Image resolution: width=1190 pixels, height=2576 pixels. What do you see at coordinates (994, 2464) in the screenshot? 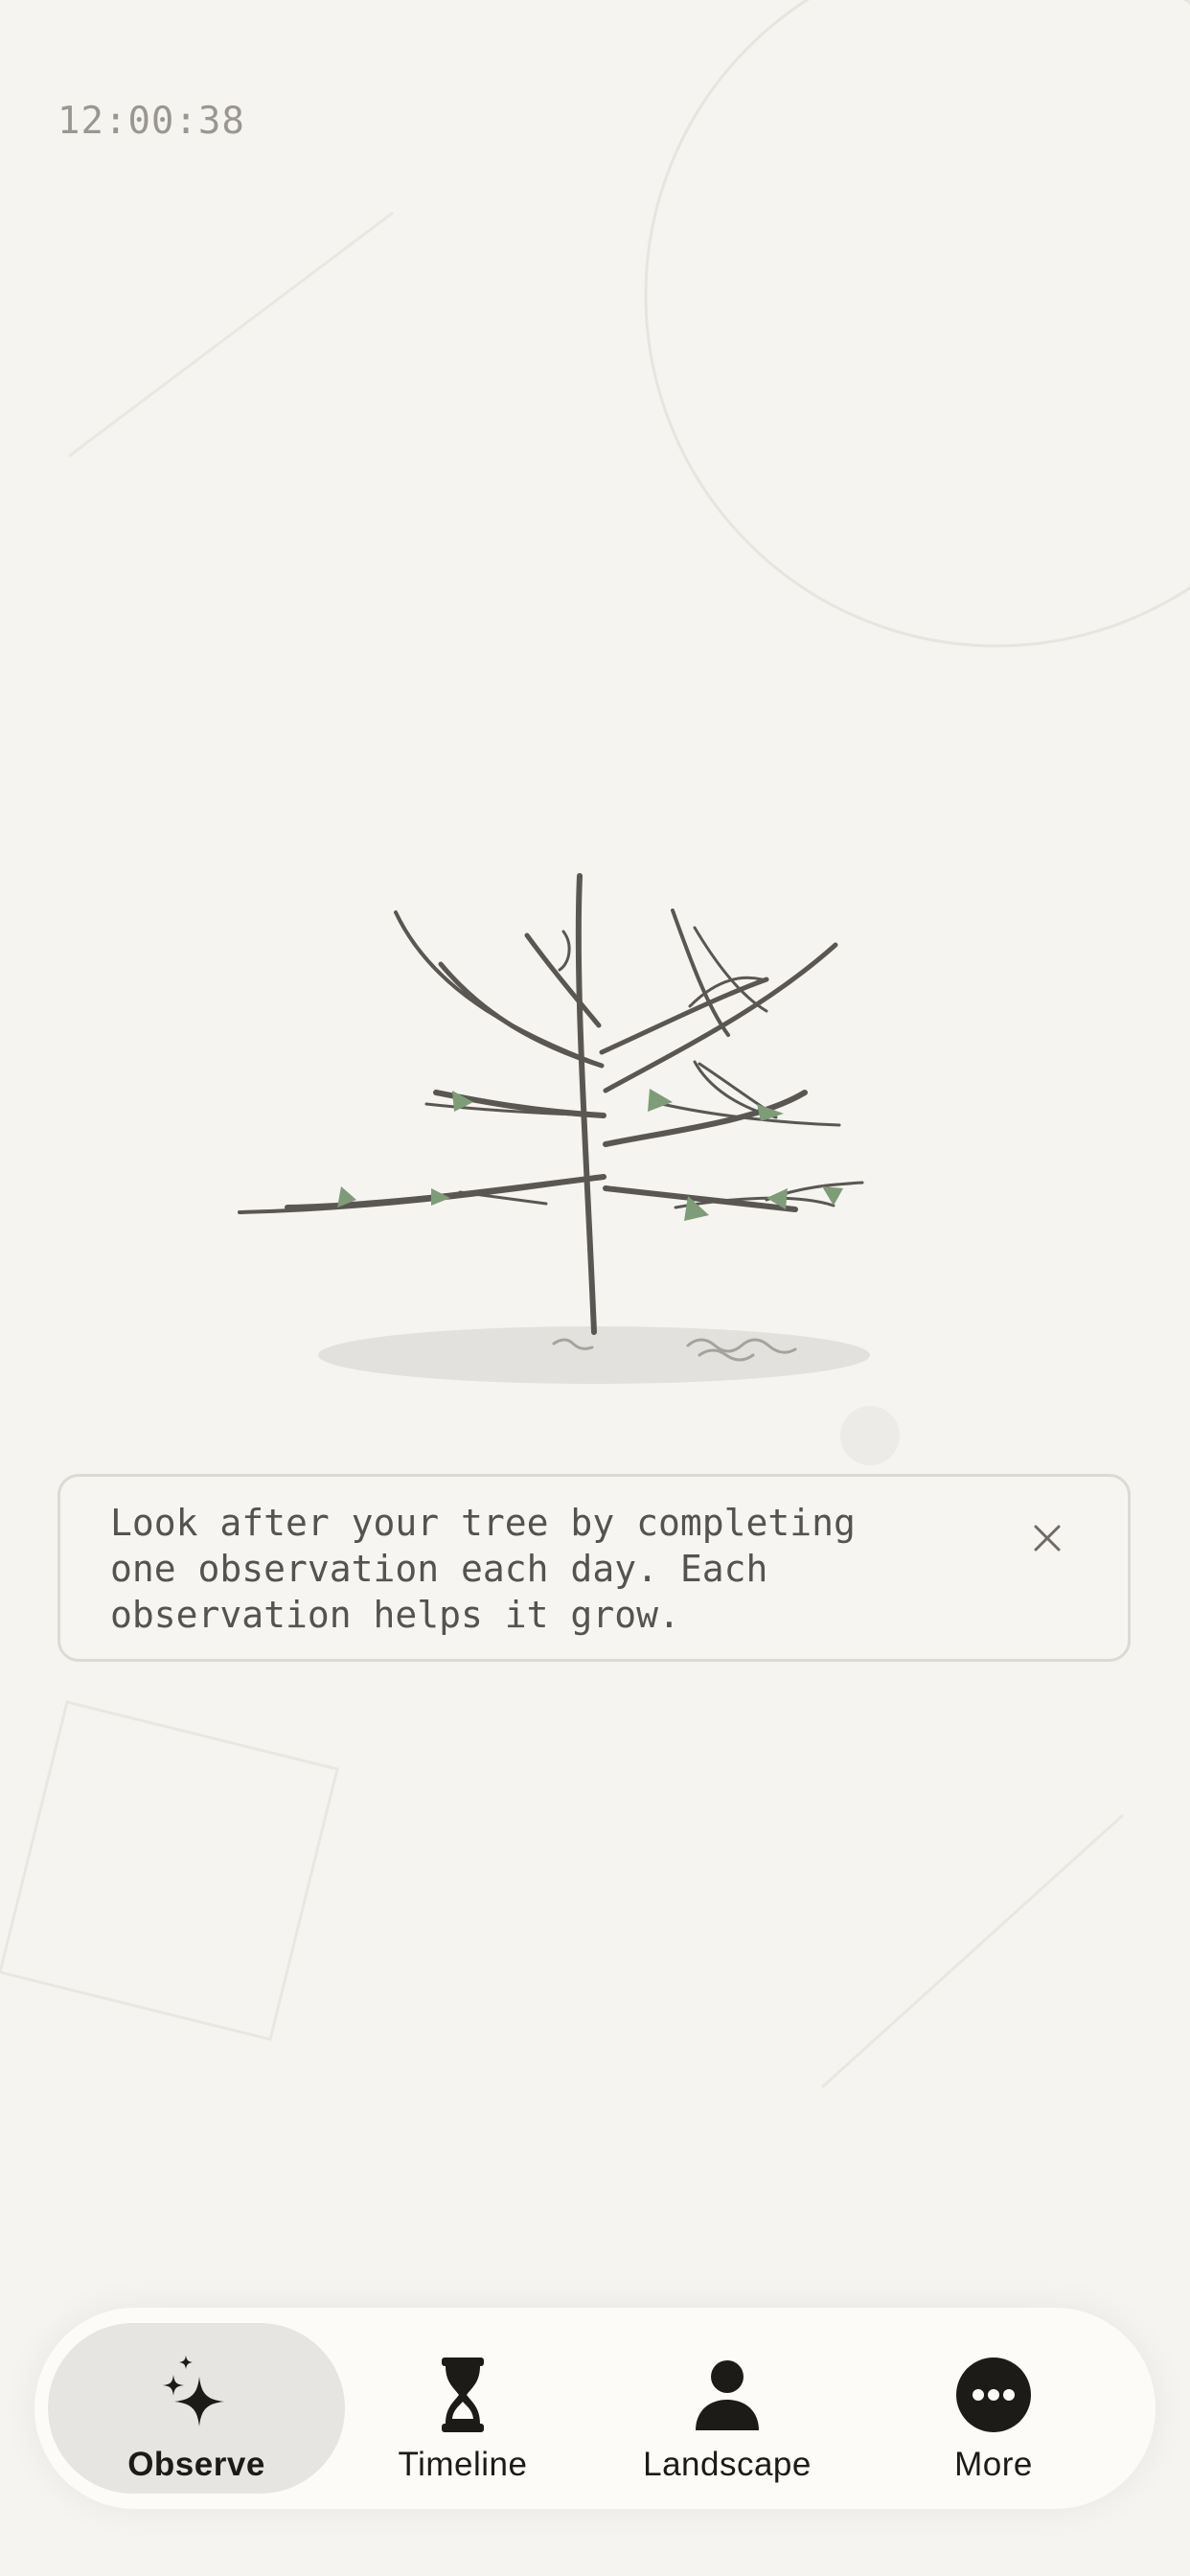
I see `tab-more-label: More` at bounding box center [994, 2464].